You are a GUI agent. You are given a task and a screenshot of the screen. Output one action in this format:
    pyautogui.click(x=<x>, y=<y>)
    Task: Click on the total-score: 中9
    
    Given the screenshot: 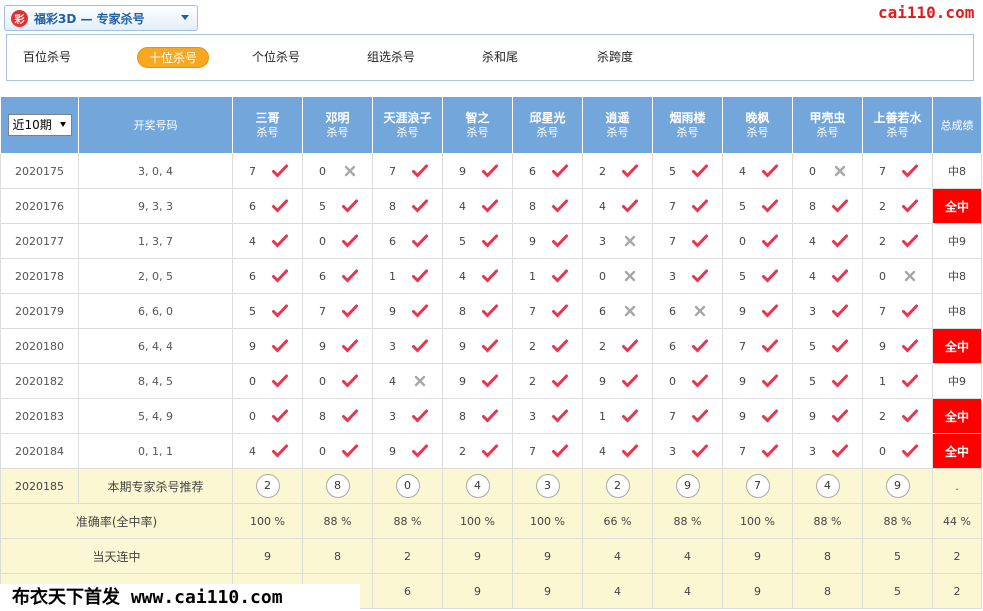 What is the action you would take?
    pyautogui.click(x=957, y=381)
    